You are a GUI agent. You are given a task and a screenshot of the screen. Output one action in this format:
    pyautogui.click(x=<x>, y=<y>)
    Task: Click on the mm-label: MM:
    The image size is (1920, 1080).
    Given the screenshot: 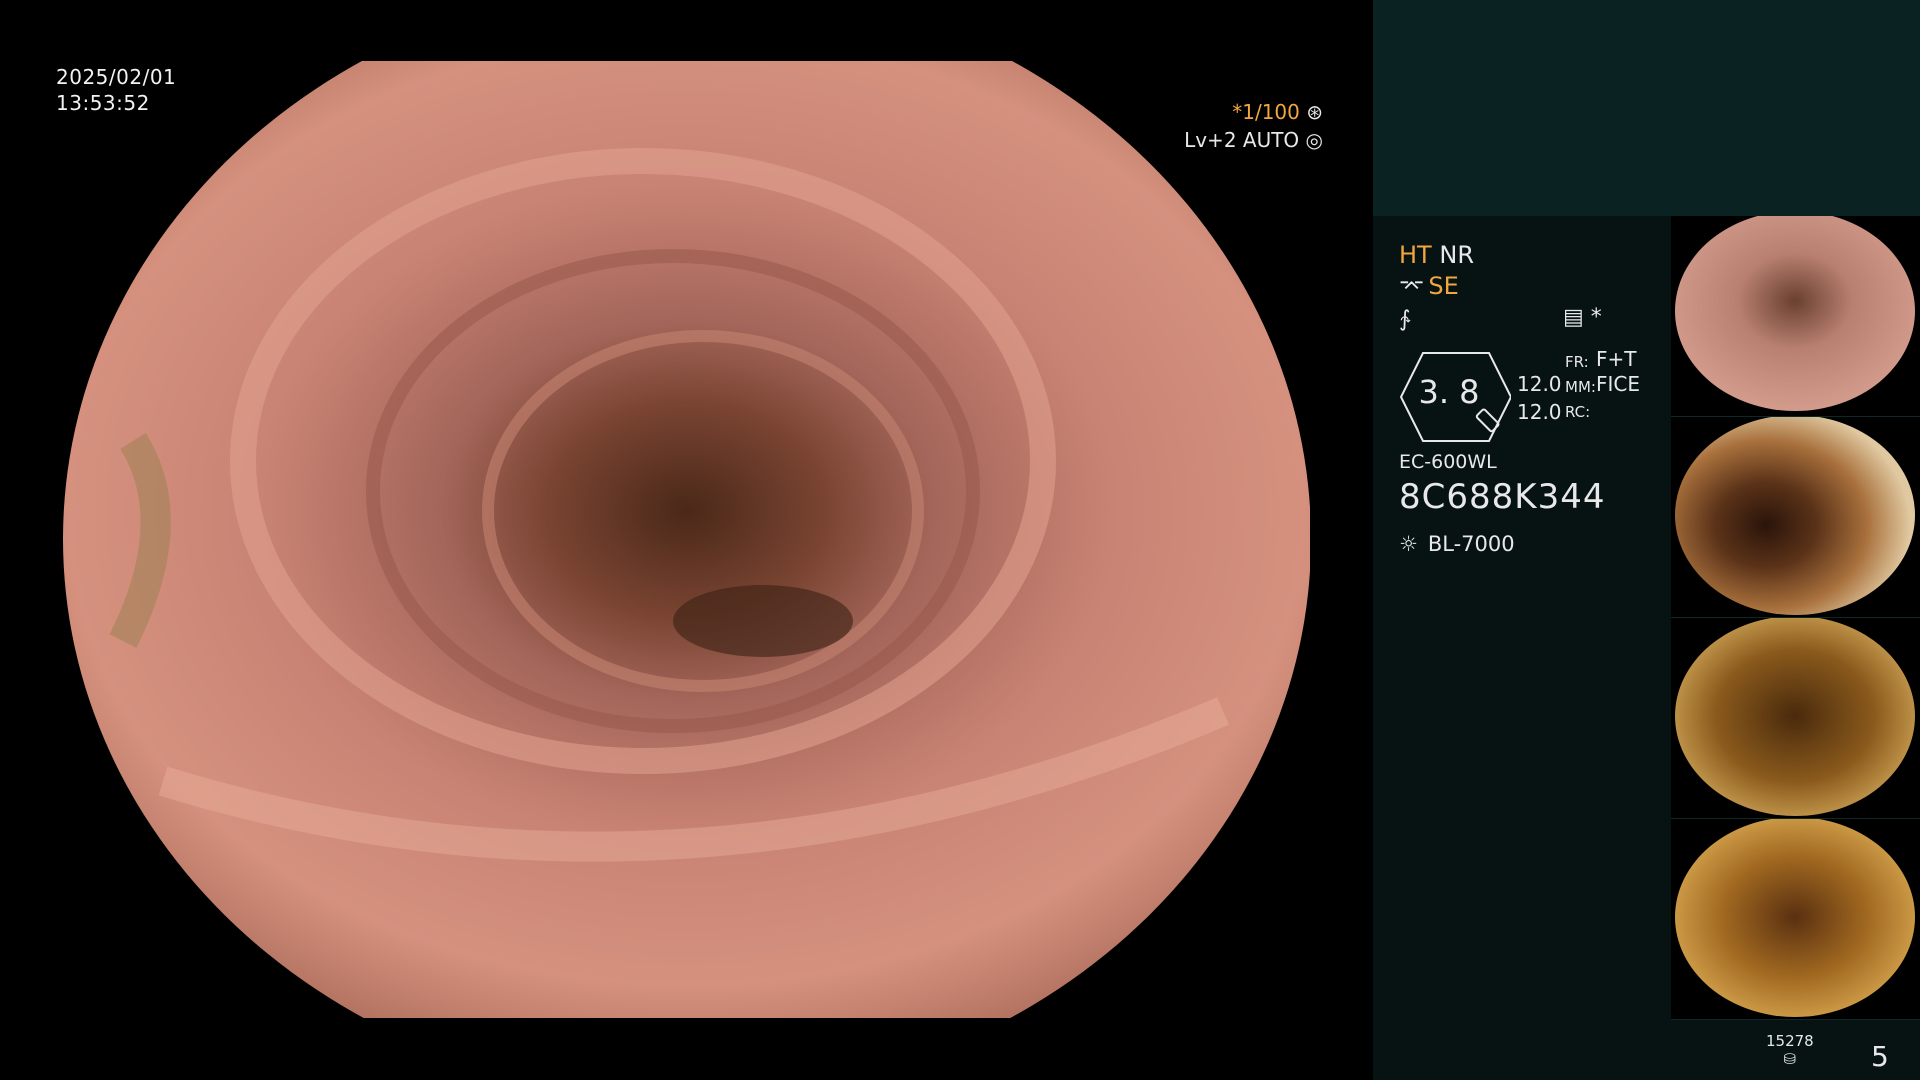 What is the action you would take?
    pyautogui.click(x=1580, y=387)
    